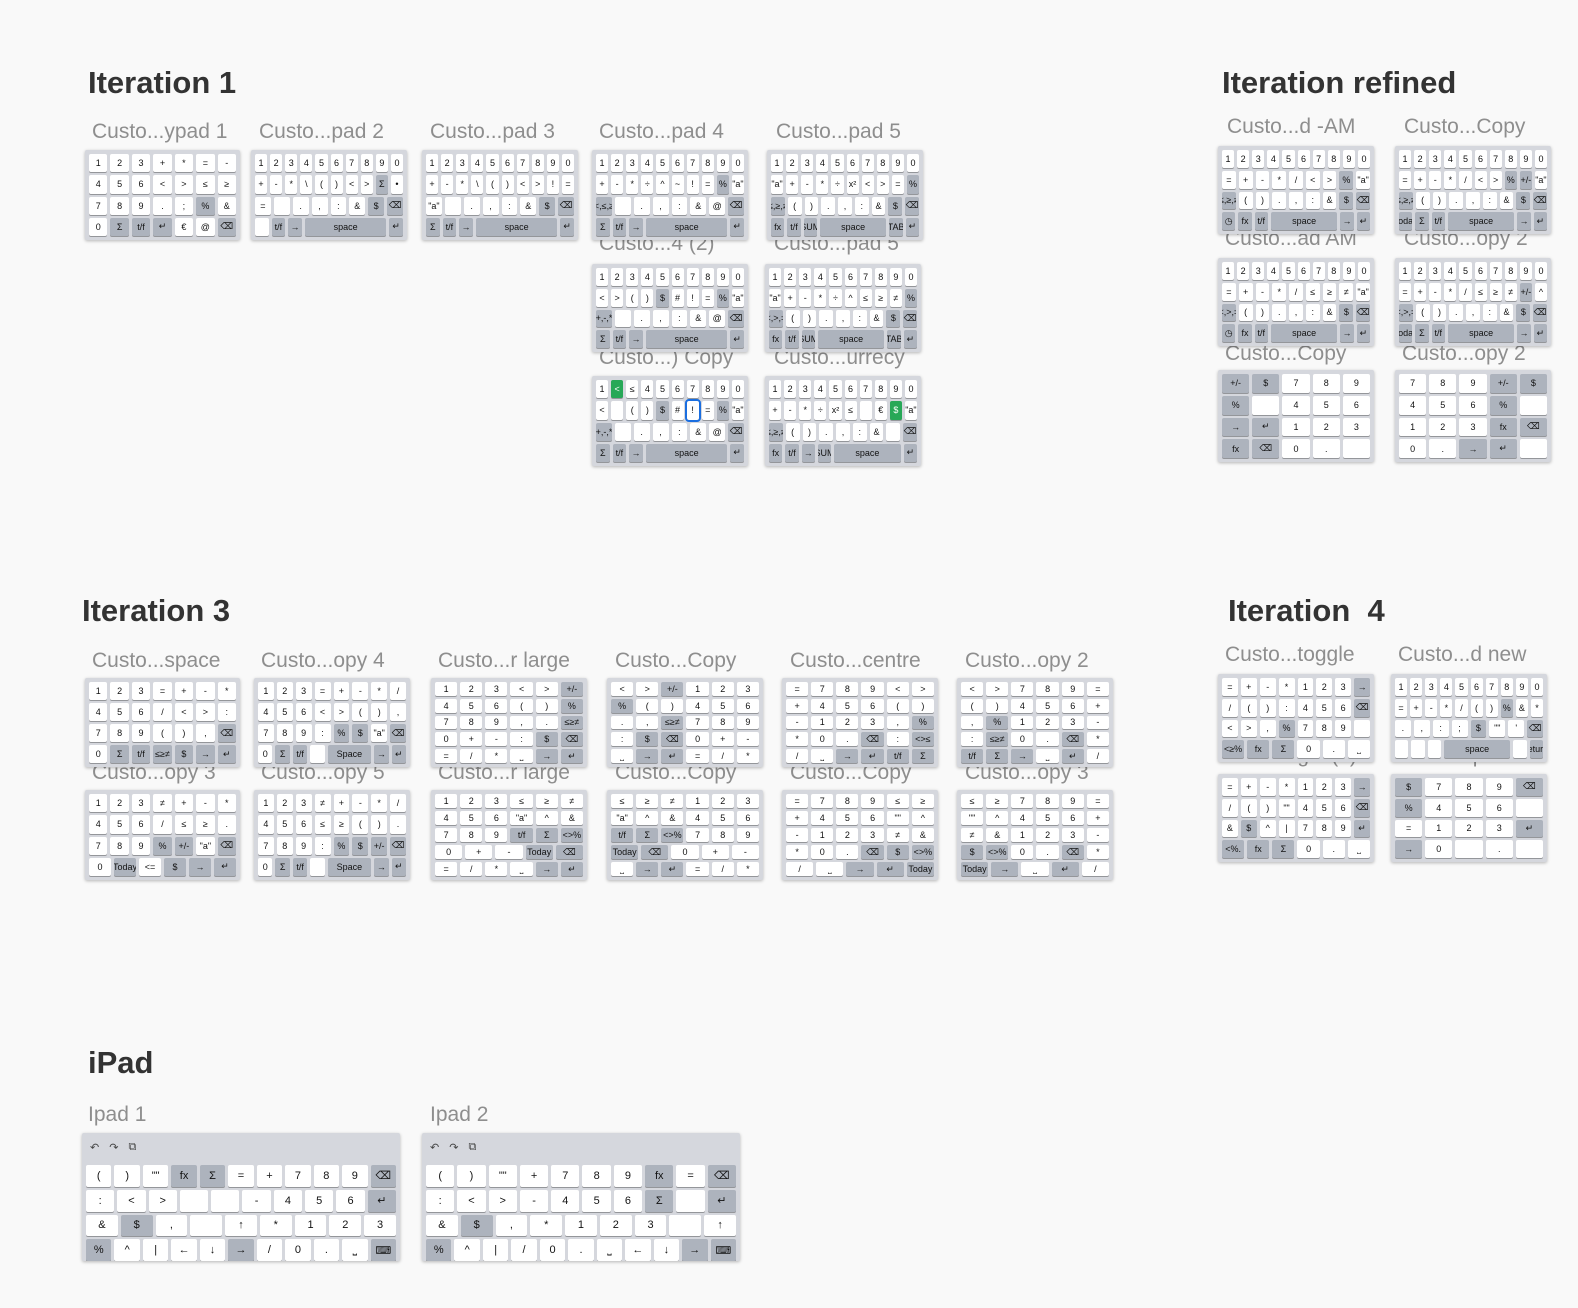 Image resolution: width=1578 pixels, height=1308 pixels. What do you see at coordinates (922, 818) in the screenshot?
I see `key: ^` at bounding box center [922, 818].